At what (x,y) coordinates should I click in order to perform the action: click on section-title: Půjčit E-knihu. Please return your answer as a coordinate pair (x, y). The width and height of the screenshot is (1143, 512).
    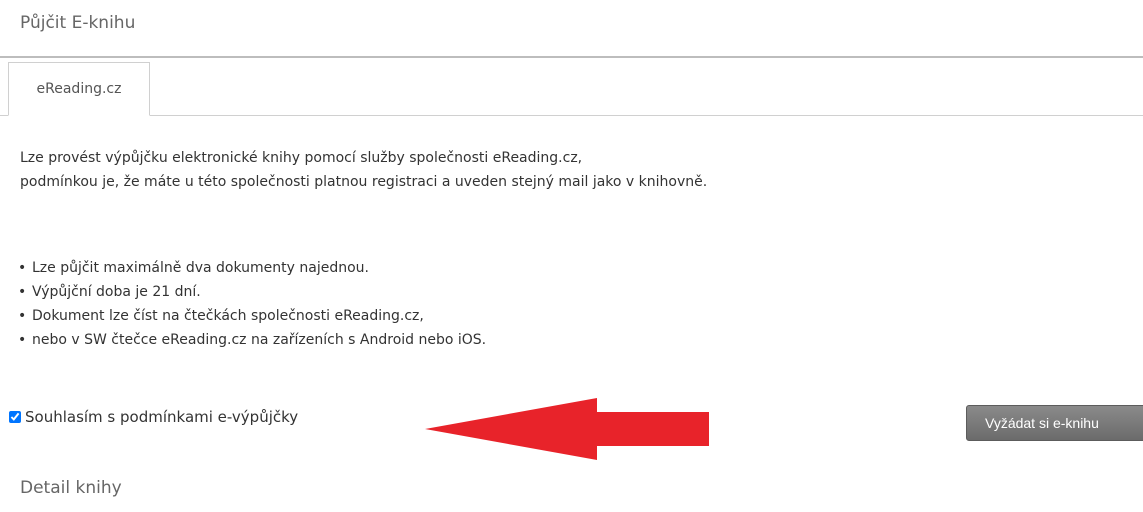
    Looking at the image, I should click on (78, 23).